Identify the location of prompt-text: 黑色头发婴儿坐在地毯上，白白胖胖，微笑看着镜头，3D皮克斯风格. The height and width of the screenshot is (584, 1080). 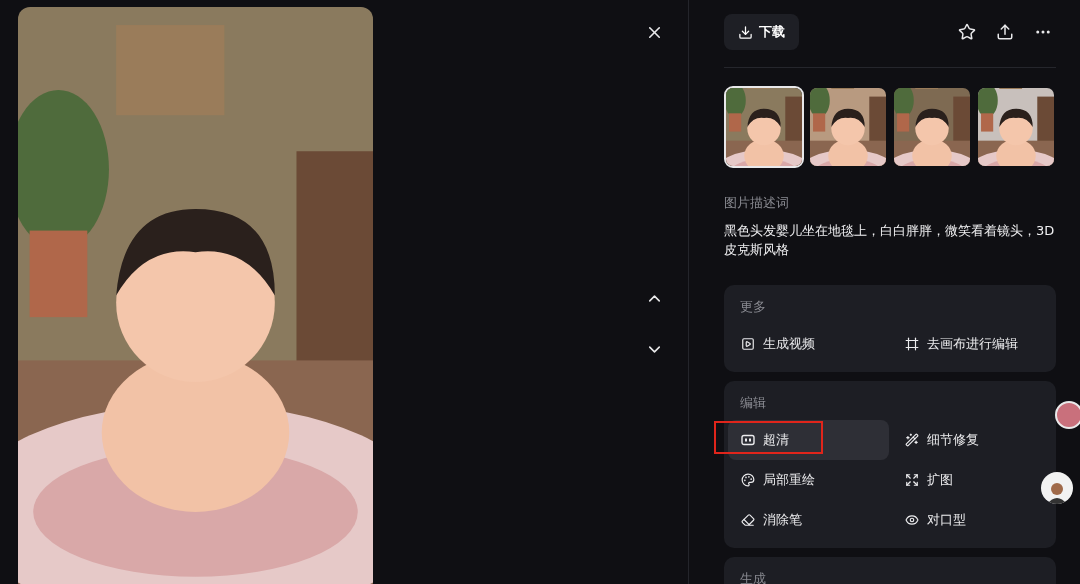
(890, 240).